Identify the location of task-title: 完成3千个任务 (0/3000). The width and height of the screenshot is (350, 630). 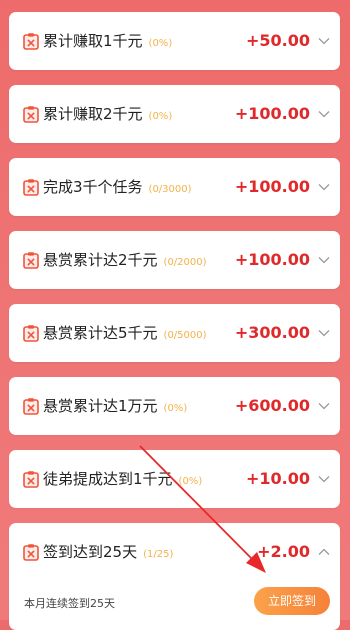
(117, 187).